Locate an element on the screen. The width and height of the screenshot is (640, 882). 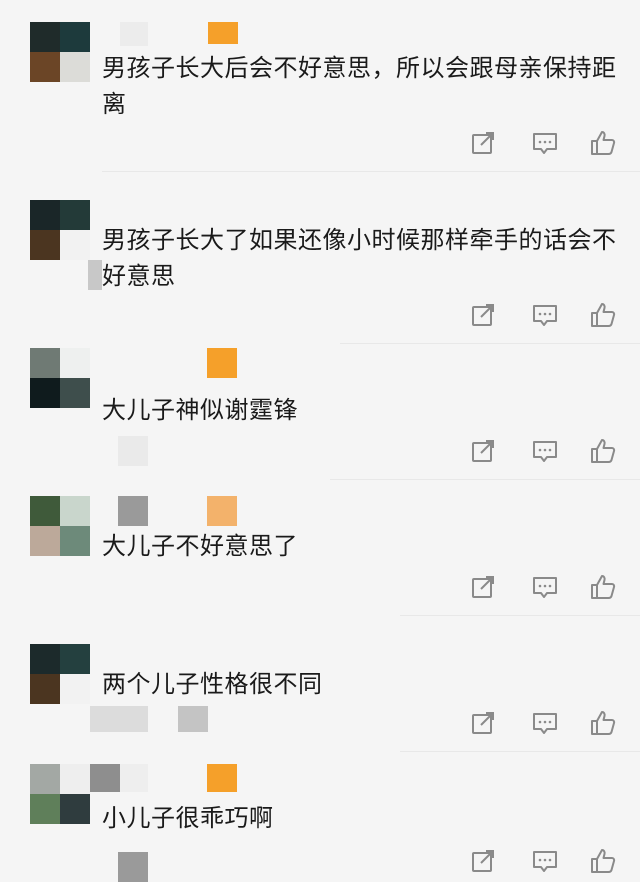
comment-text: 男孩子长大后会不好意思，所以会跟母亲保持距离 is located at coordinates (359, 86).